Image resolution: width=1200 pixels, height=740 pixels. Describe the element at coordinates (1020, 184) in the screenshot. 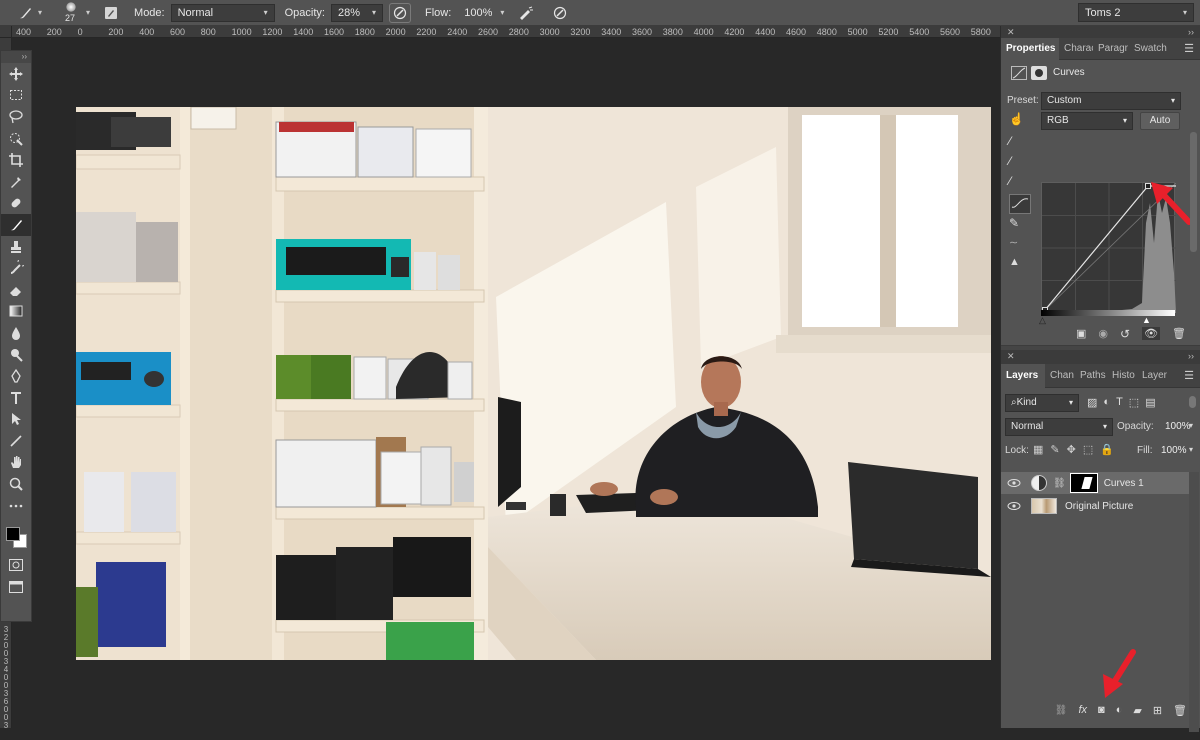

I see `white-point-eyedropper-icon: ⁄` at that location.